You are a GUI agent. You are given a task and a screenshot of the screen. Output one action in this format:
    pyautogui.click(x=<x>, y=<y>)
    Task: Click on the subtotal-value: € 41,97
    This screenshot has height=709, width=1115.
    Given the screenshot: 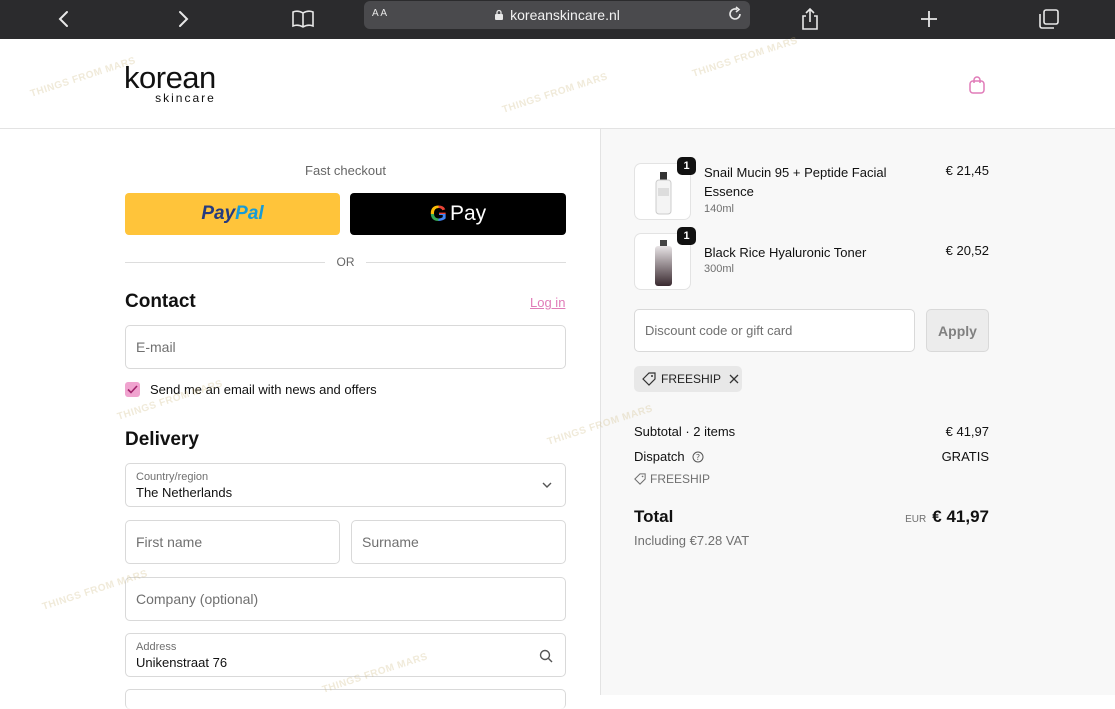 What is the action you would take?
    pyautogui.click(x=967, y=431)
    